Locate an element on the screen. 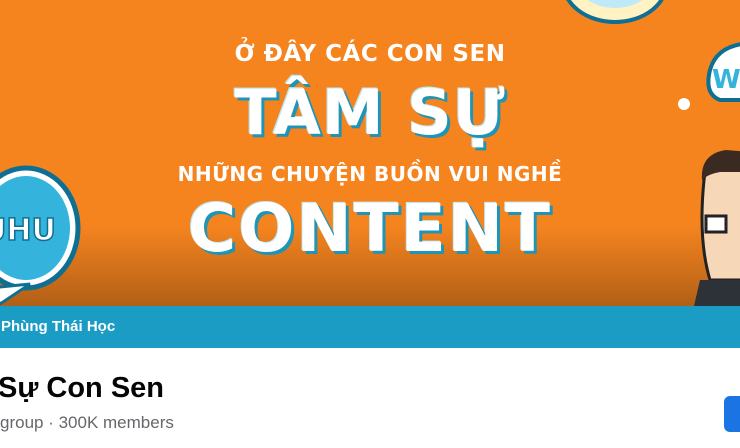 Image resolution: width=740 pixels, height=448 pixels. join-group-button is located at coordinates (732, 414).